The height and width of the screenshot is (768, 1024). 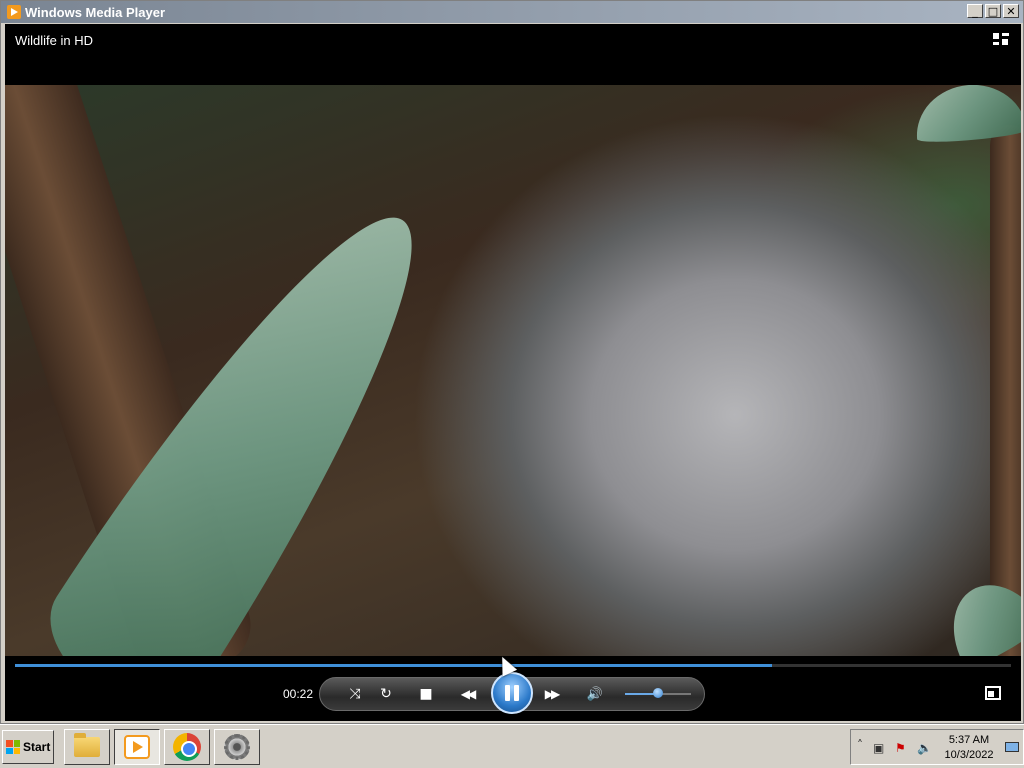 What do you see at coordinates (512, 746) in the screenshot?
I see `taskbar: Start ˄ ▣ ⚑ 🔈 5:37 AM 10/3/2022` at bounding box center [512, 746].